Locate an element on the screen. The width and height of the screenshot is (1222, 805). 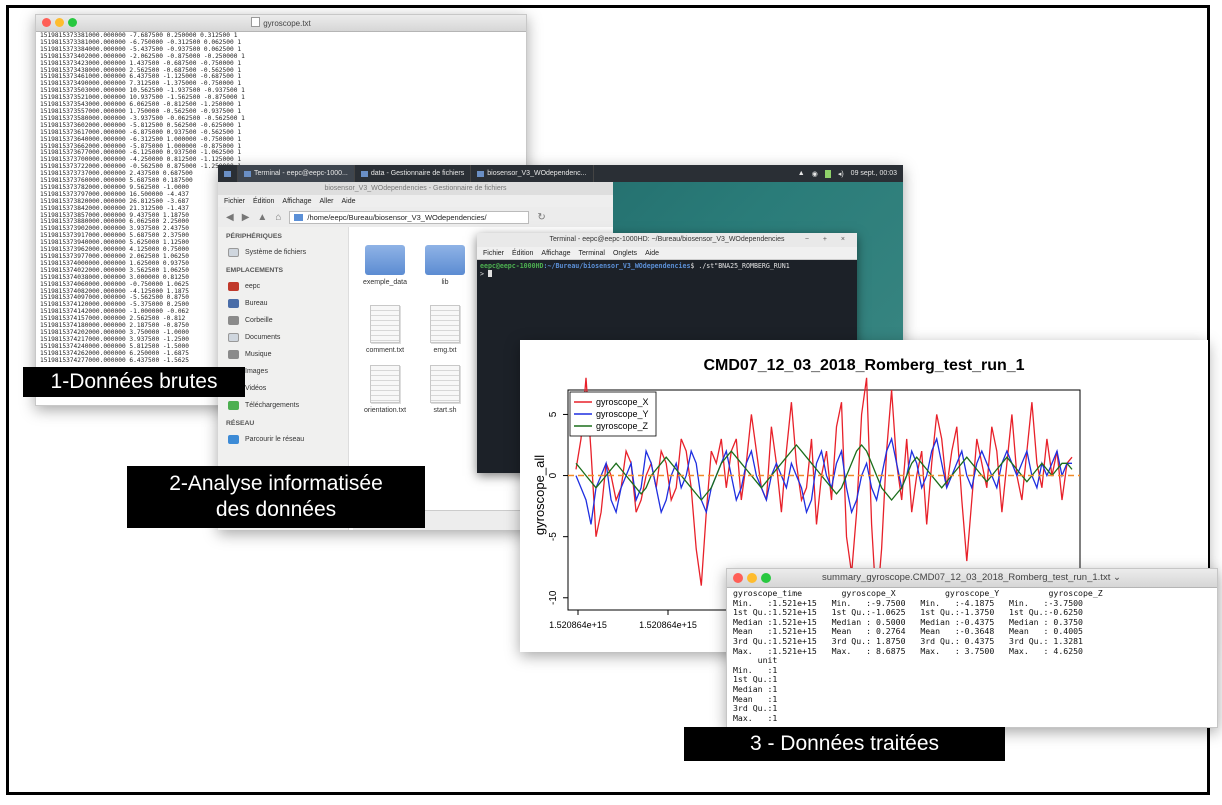
text-line: 1st Qu.:1 is located at coordinates (755, 679).